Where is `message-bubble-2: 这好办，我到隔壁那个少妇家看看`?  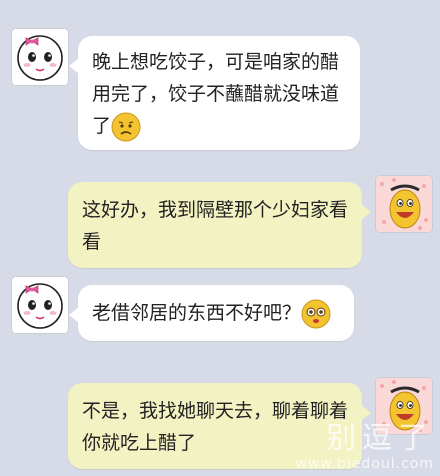 message-bubble-2: 这好办，我到隔壁那个少妇家看看 is located at coordinates (219, 225).